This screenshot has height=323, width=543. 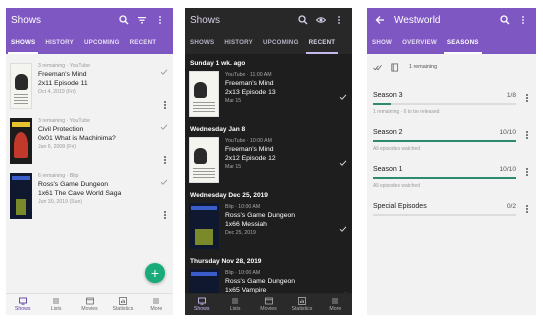 What do you see at coordinates (507, 169) in the screenshot?
I see `season-count: 10/10` at bounding box center [507, 169].